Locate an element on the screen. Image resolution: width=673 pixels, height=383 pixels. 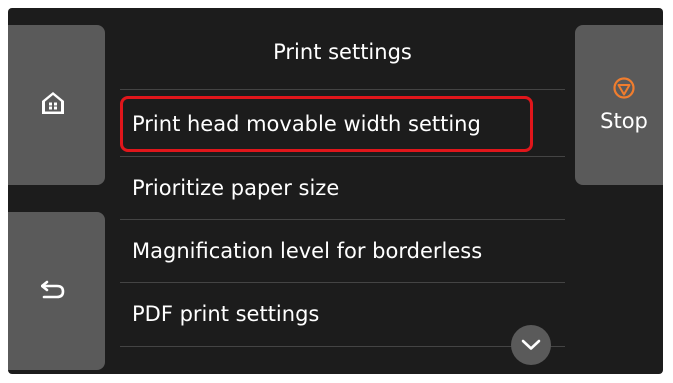
home-button is located at coordinates (56, 105).